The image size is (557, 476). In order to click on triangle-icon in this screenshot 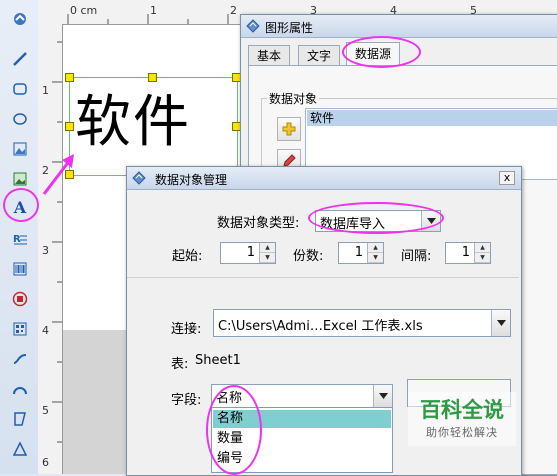, I will do `click(20, 449)`.